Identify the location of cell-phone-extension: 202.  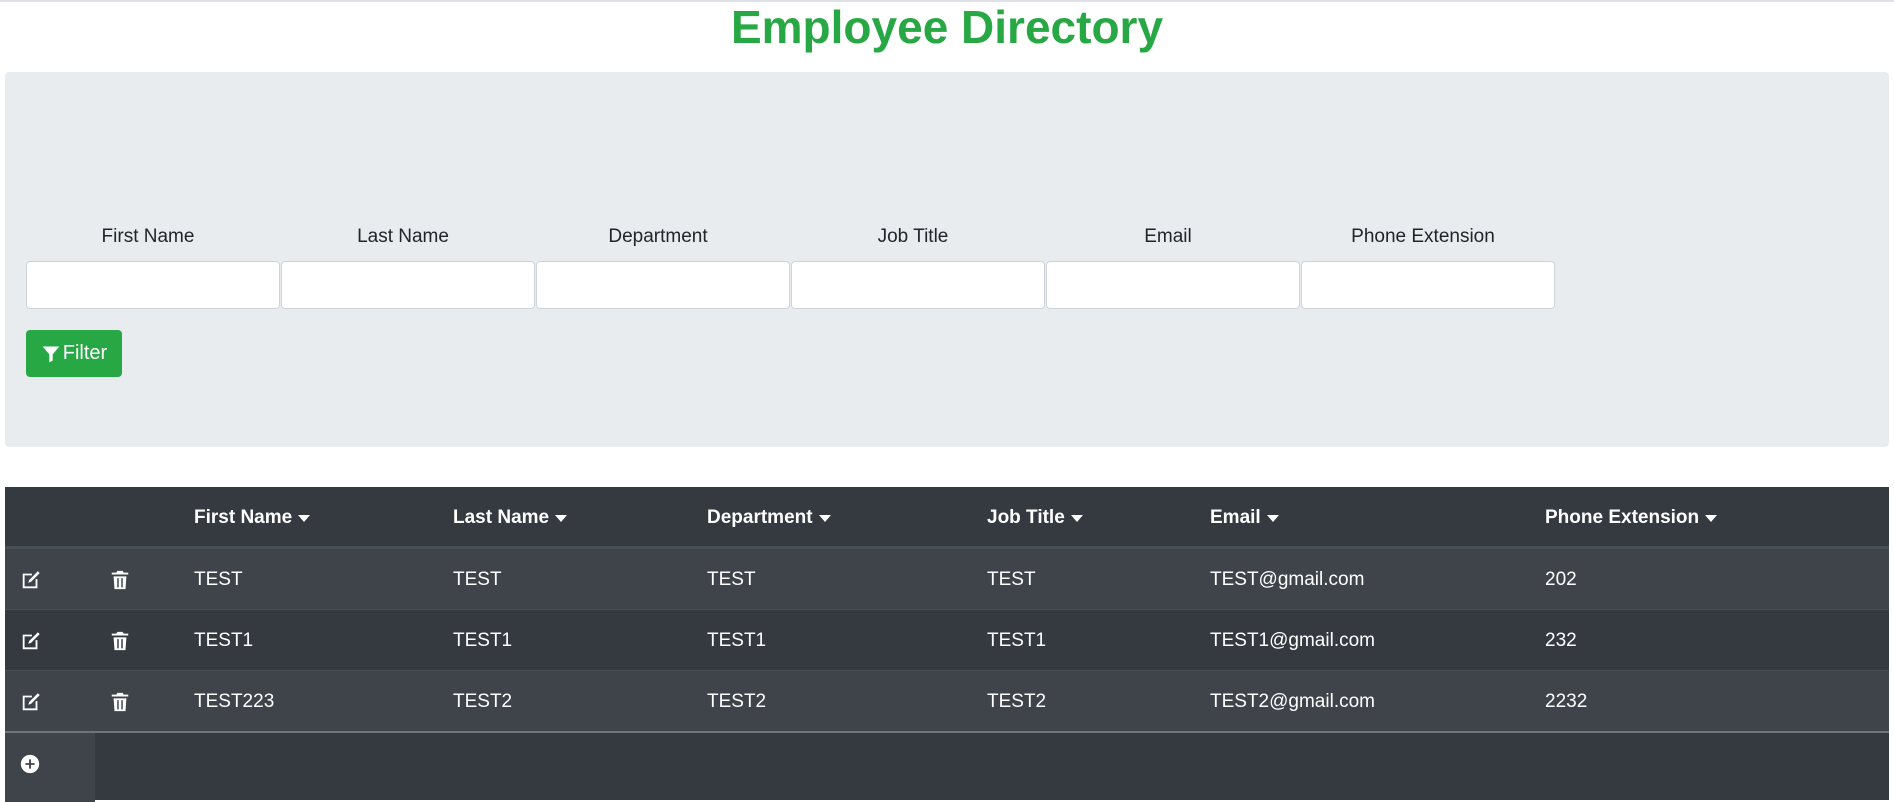
(1561, 579).